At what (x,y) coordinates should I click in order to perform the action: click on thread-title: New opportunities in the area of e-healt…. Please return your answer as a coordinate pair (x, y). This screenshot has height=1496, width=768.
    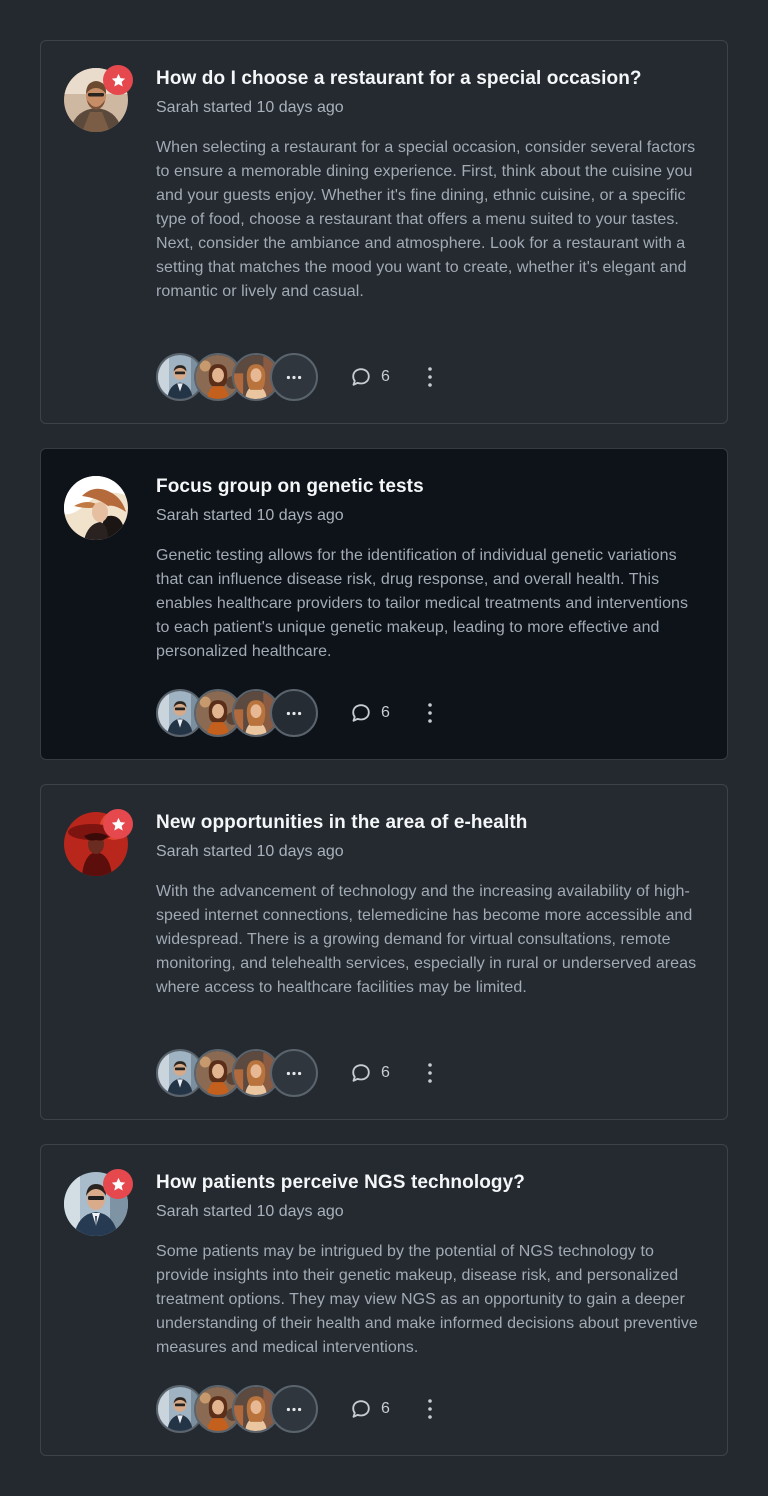
    Looking at the image, I should click on (429, 823).